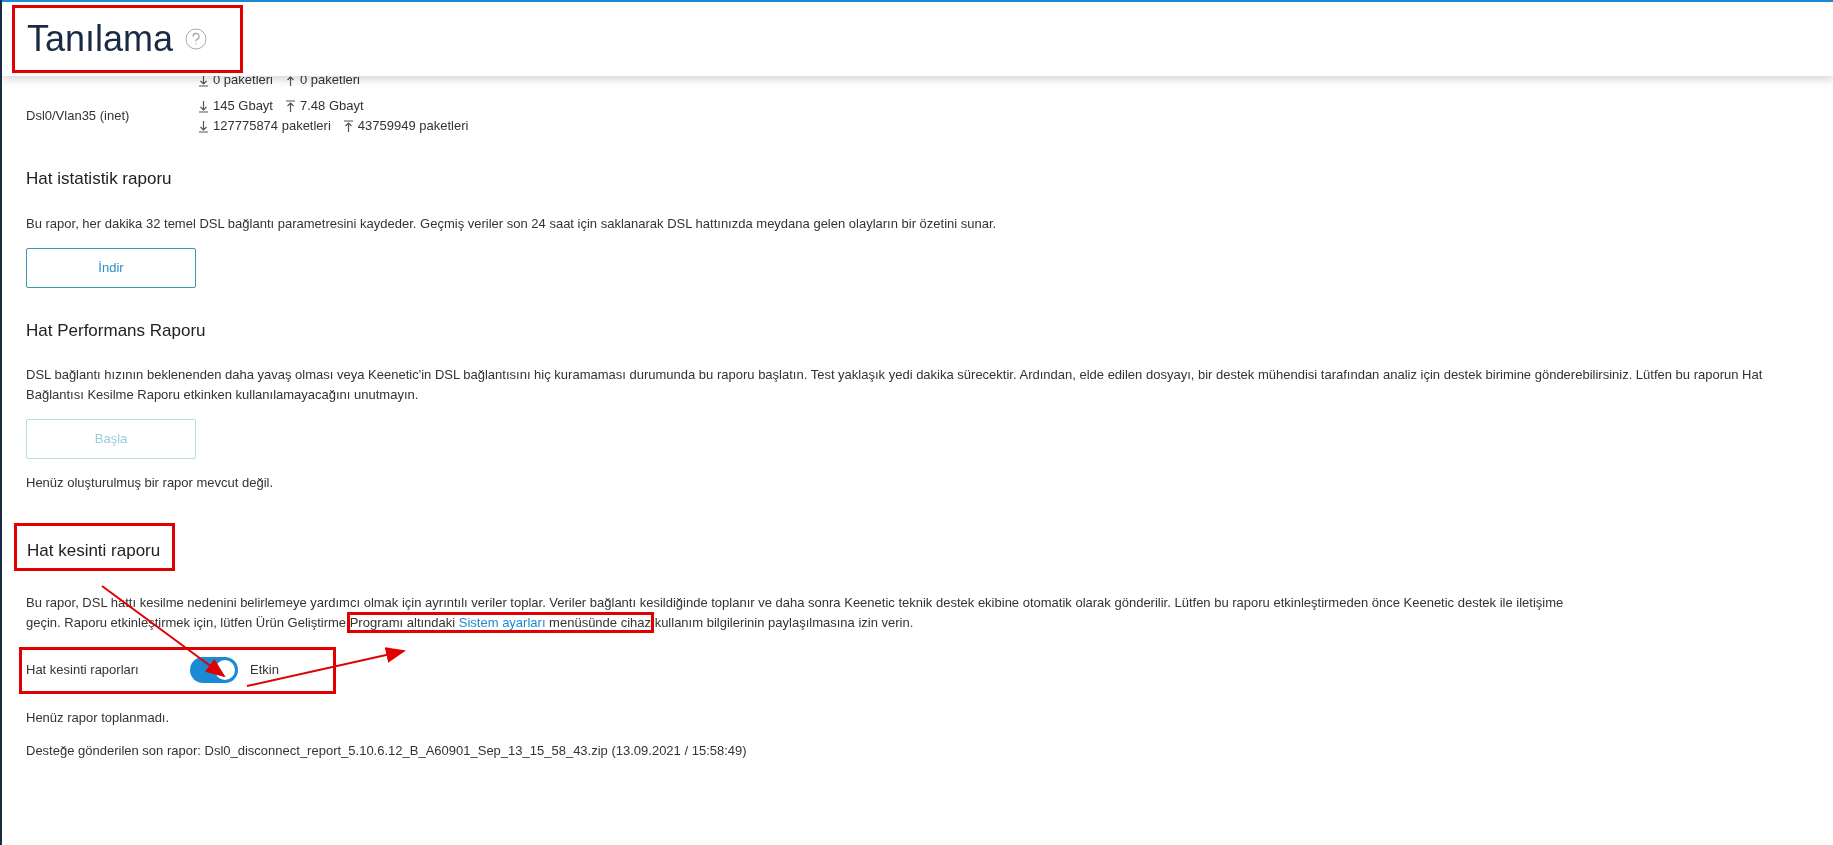 The height and width of the screenshot is (845, 1833). Describe the element at coordinates (100, 39) in the screenshot. I see `page-title: Tanılama` at that location.